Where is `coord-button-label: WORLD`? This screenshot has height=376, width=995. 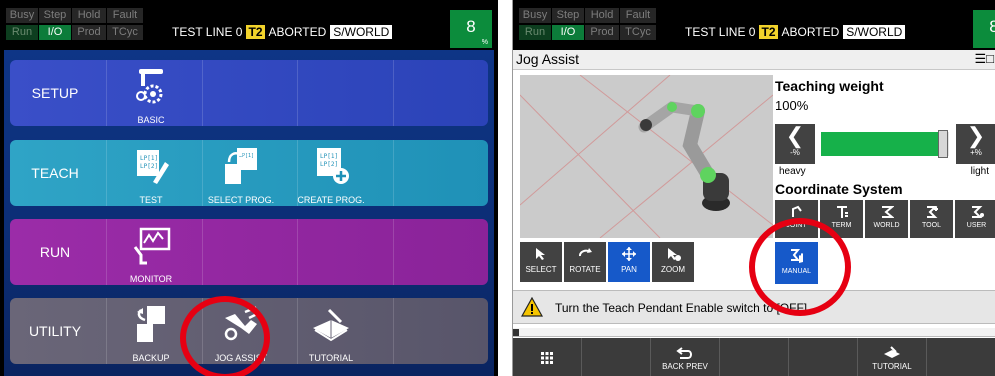 coord-button-label: WORLD is located at coordinates (886, 225).